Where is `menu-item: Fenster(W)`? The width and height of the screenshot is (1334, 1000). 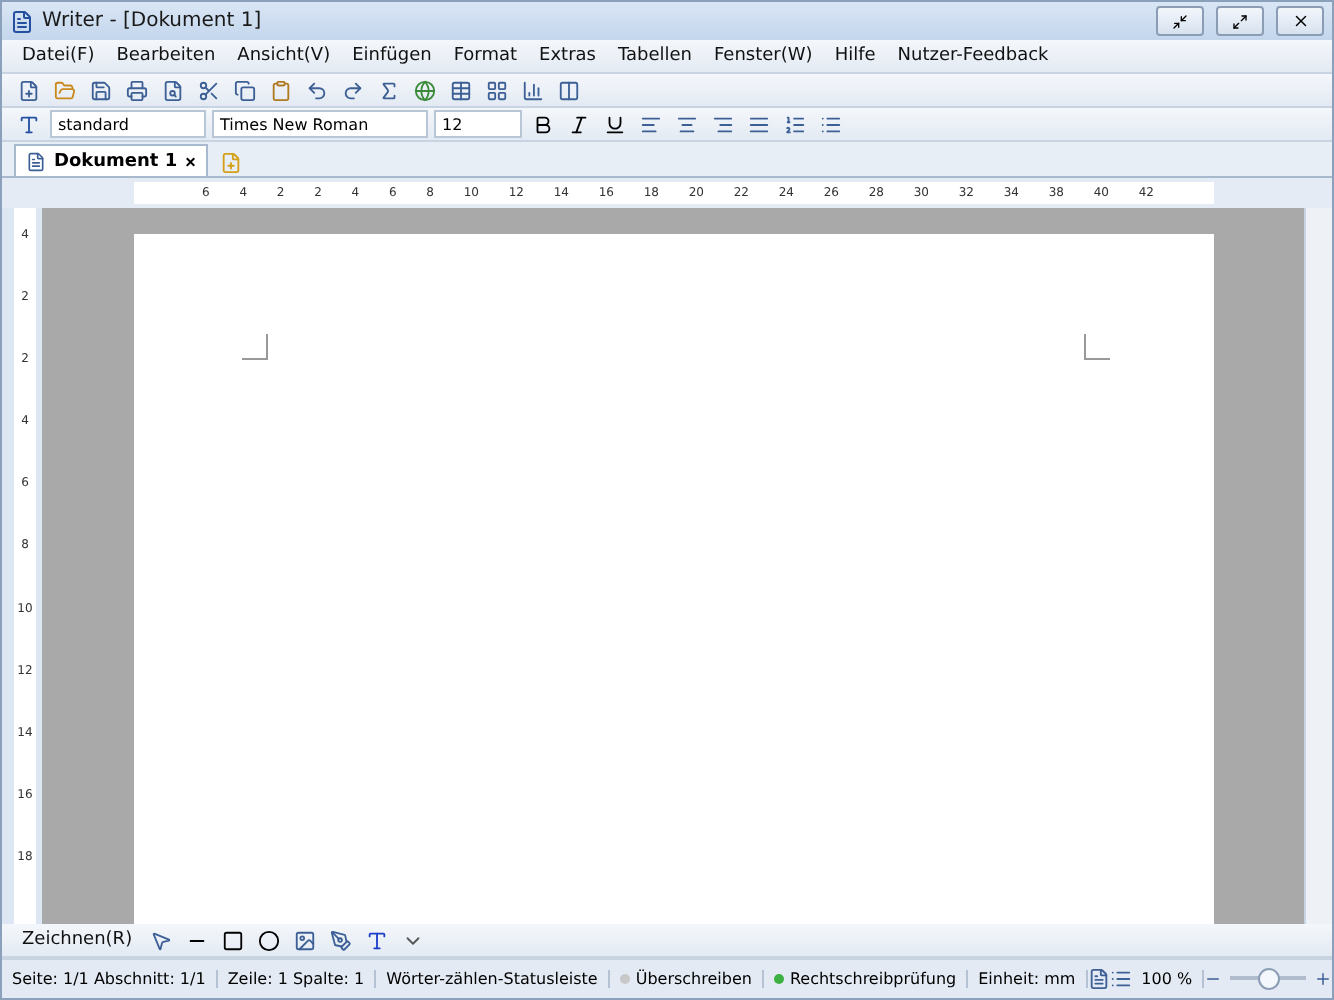
menu-item: Fenster(W) is located at coordinates (763, 56).